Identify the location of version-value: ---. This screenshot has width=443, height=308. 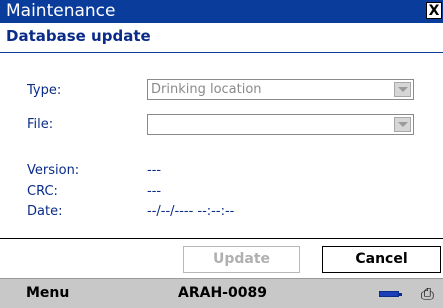
(154, 170).